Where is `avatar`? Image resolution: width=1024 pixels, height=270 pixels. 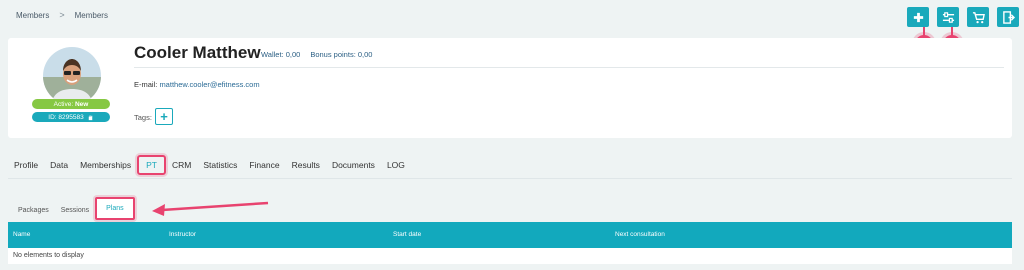 avatar is located at coordinates (72, 76).